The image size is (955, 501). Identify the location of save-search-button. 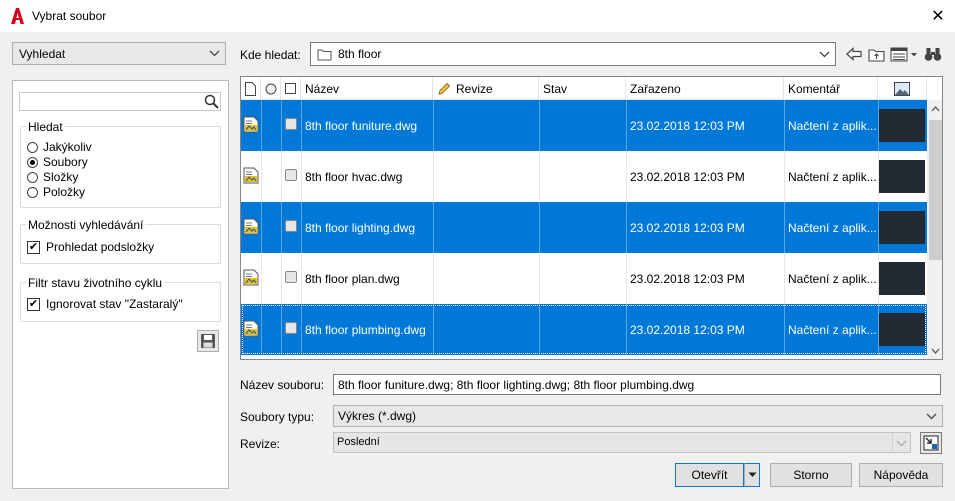
(208, 341).